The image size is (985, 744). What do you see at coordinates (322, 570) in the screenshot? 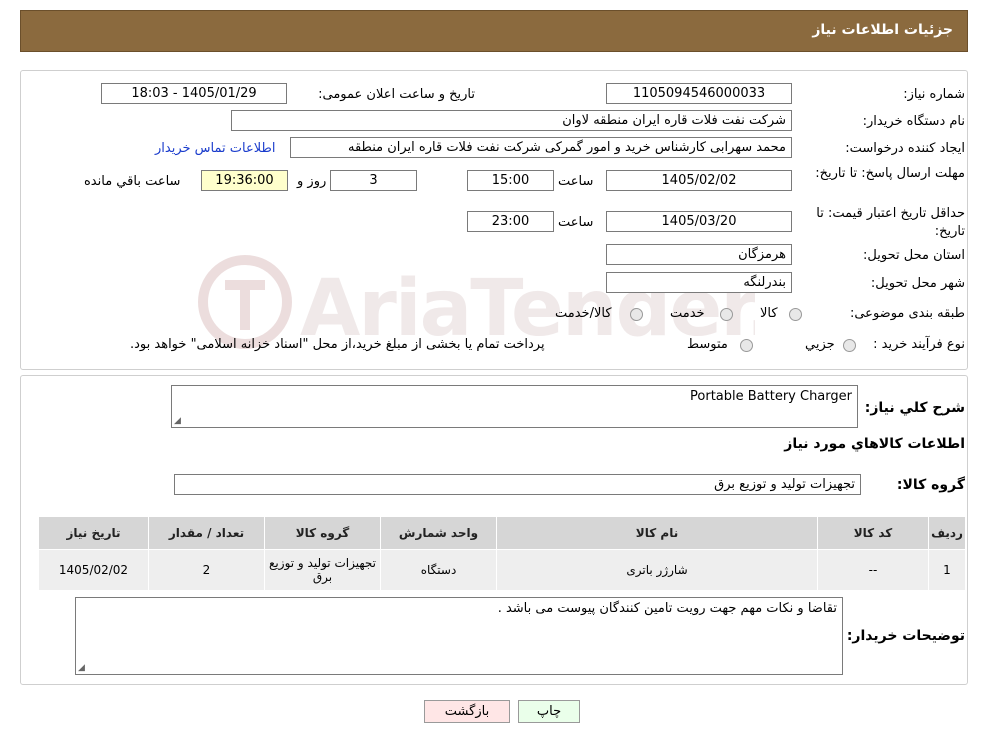
I see `cell-group: تجهیزات تولید و توزیع برق` at bounding box center [322, 570].